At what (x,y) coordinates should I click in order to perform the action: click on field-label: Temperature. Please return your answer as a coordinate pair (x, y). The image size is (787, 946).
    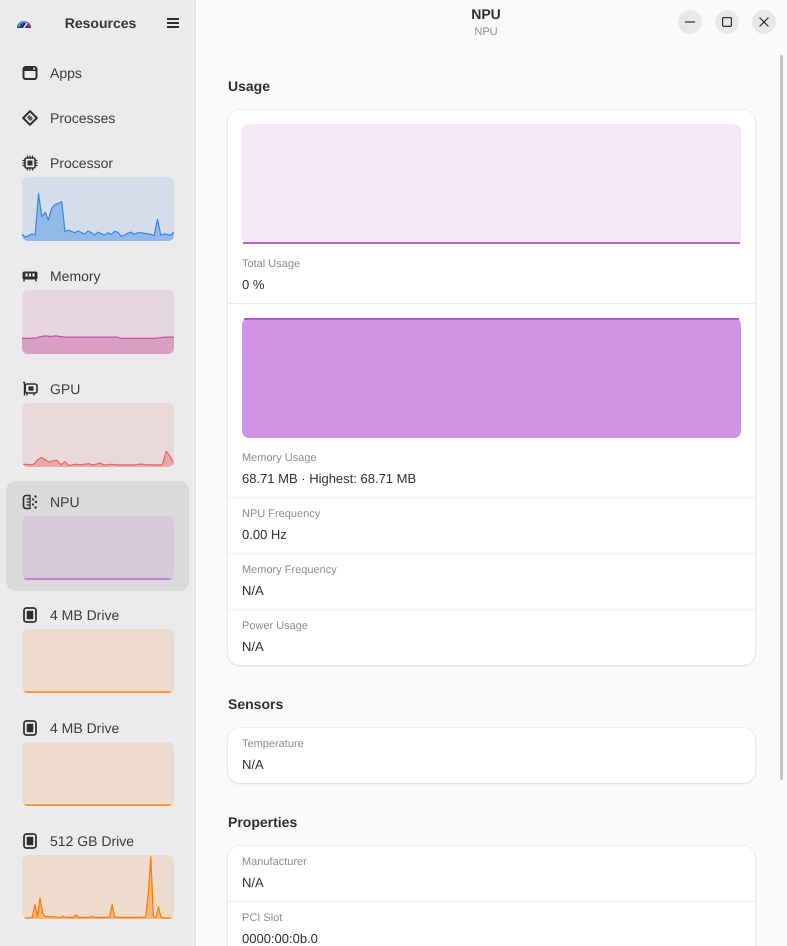
    Looking at the image, I should click on (273, 744).